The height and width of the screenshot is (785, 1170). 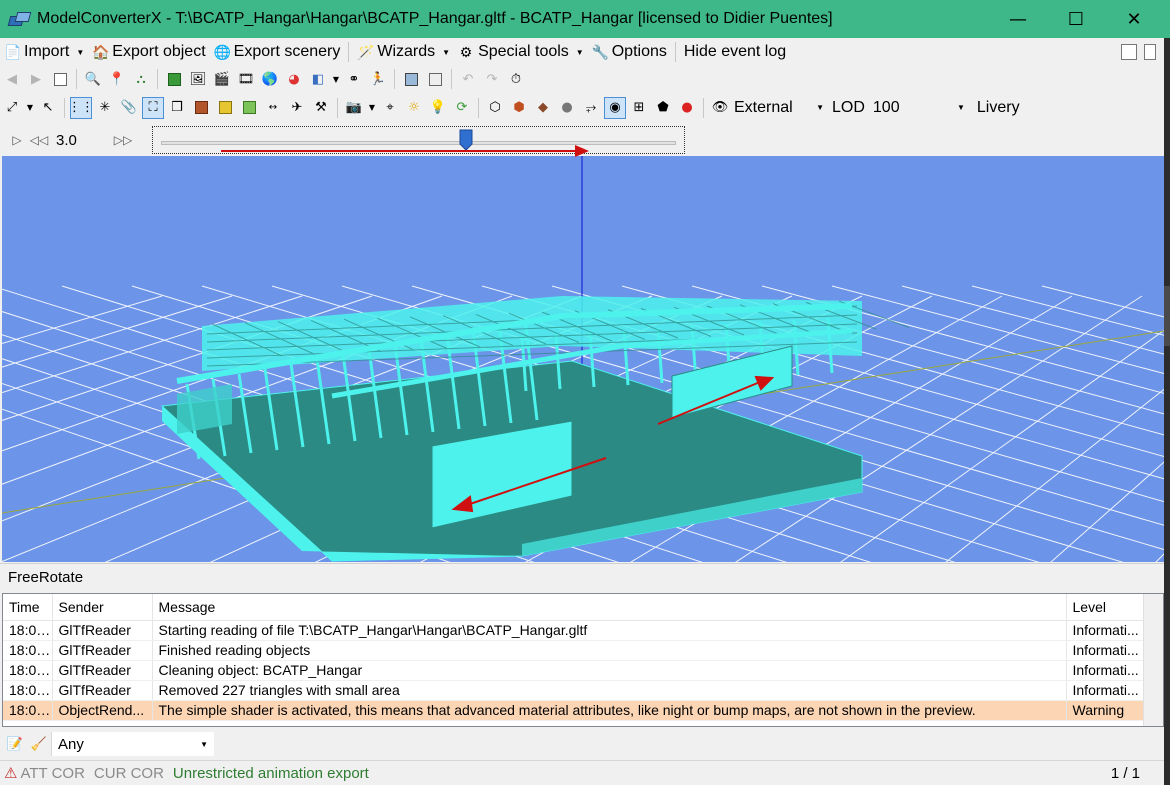 I want to click on undo-icon: ↶, so click(x=468, y=79).